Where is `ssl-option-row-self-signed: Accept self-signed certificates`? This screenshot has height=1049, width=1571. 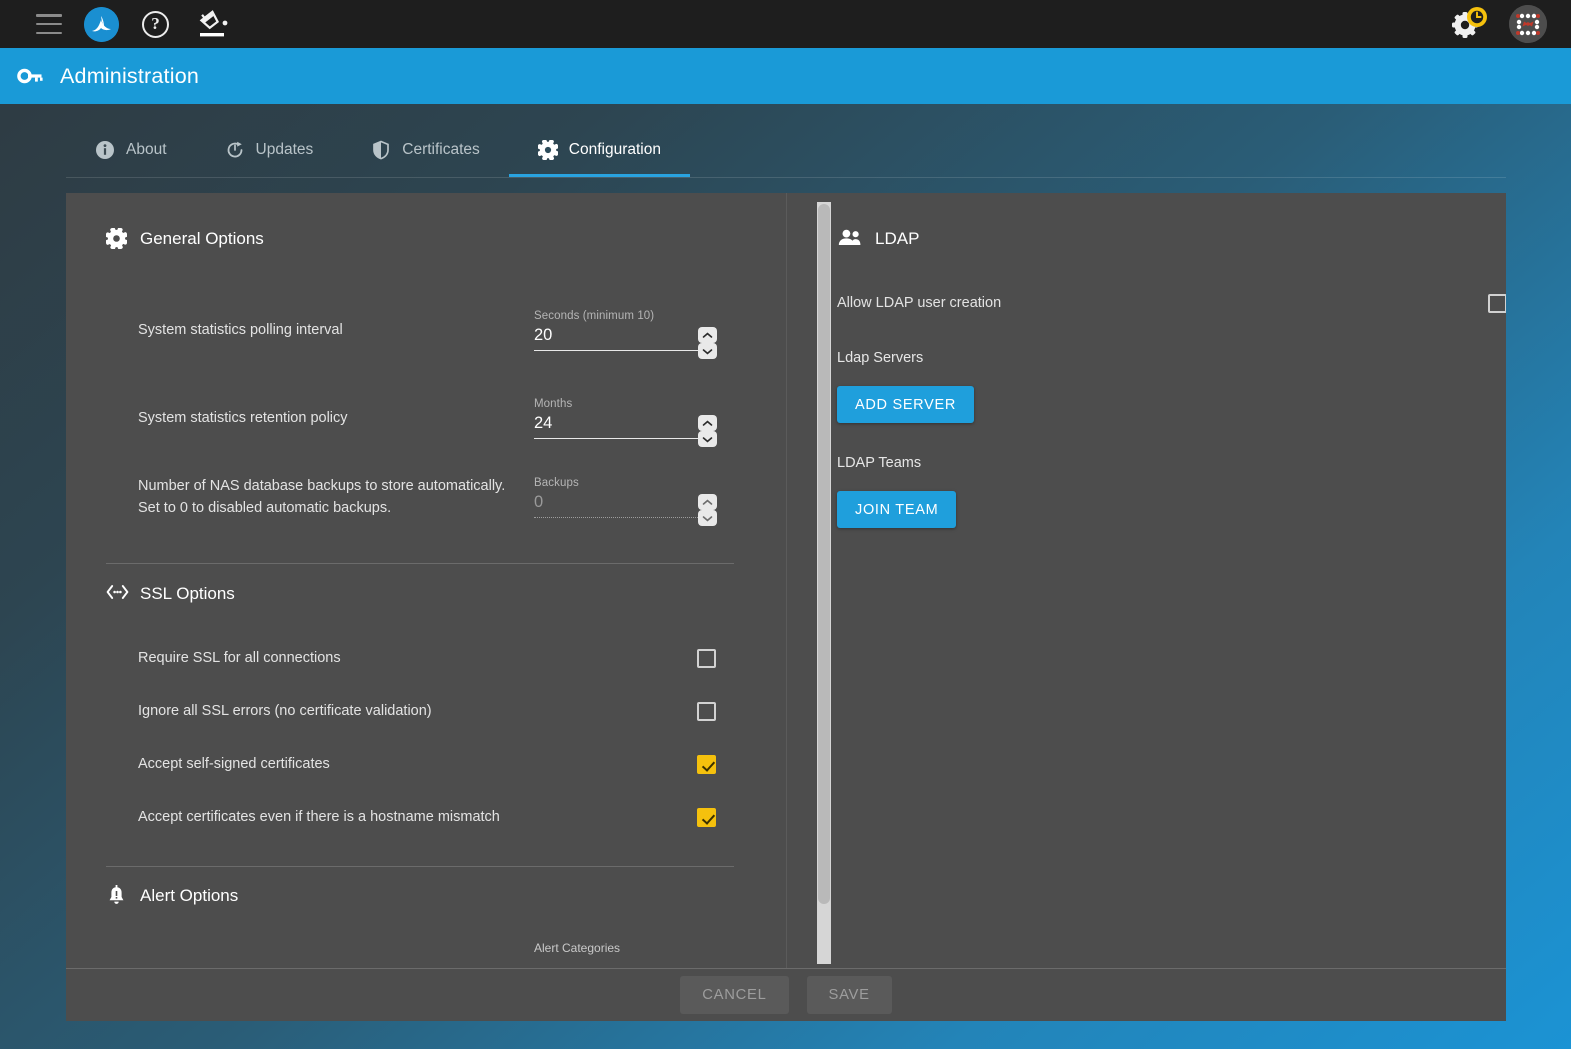
ssl-option-row-self-signed: Accept self-signed certificates is located at coordinates (427, 765).